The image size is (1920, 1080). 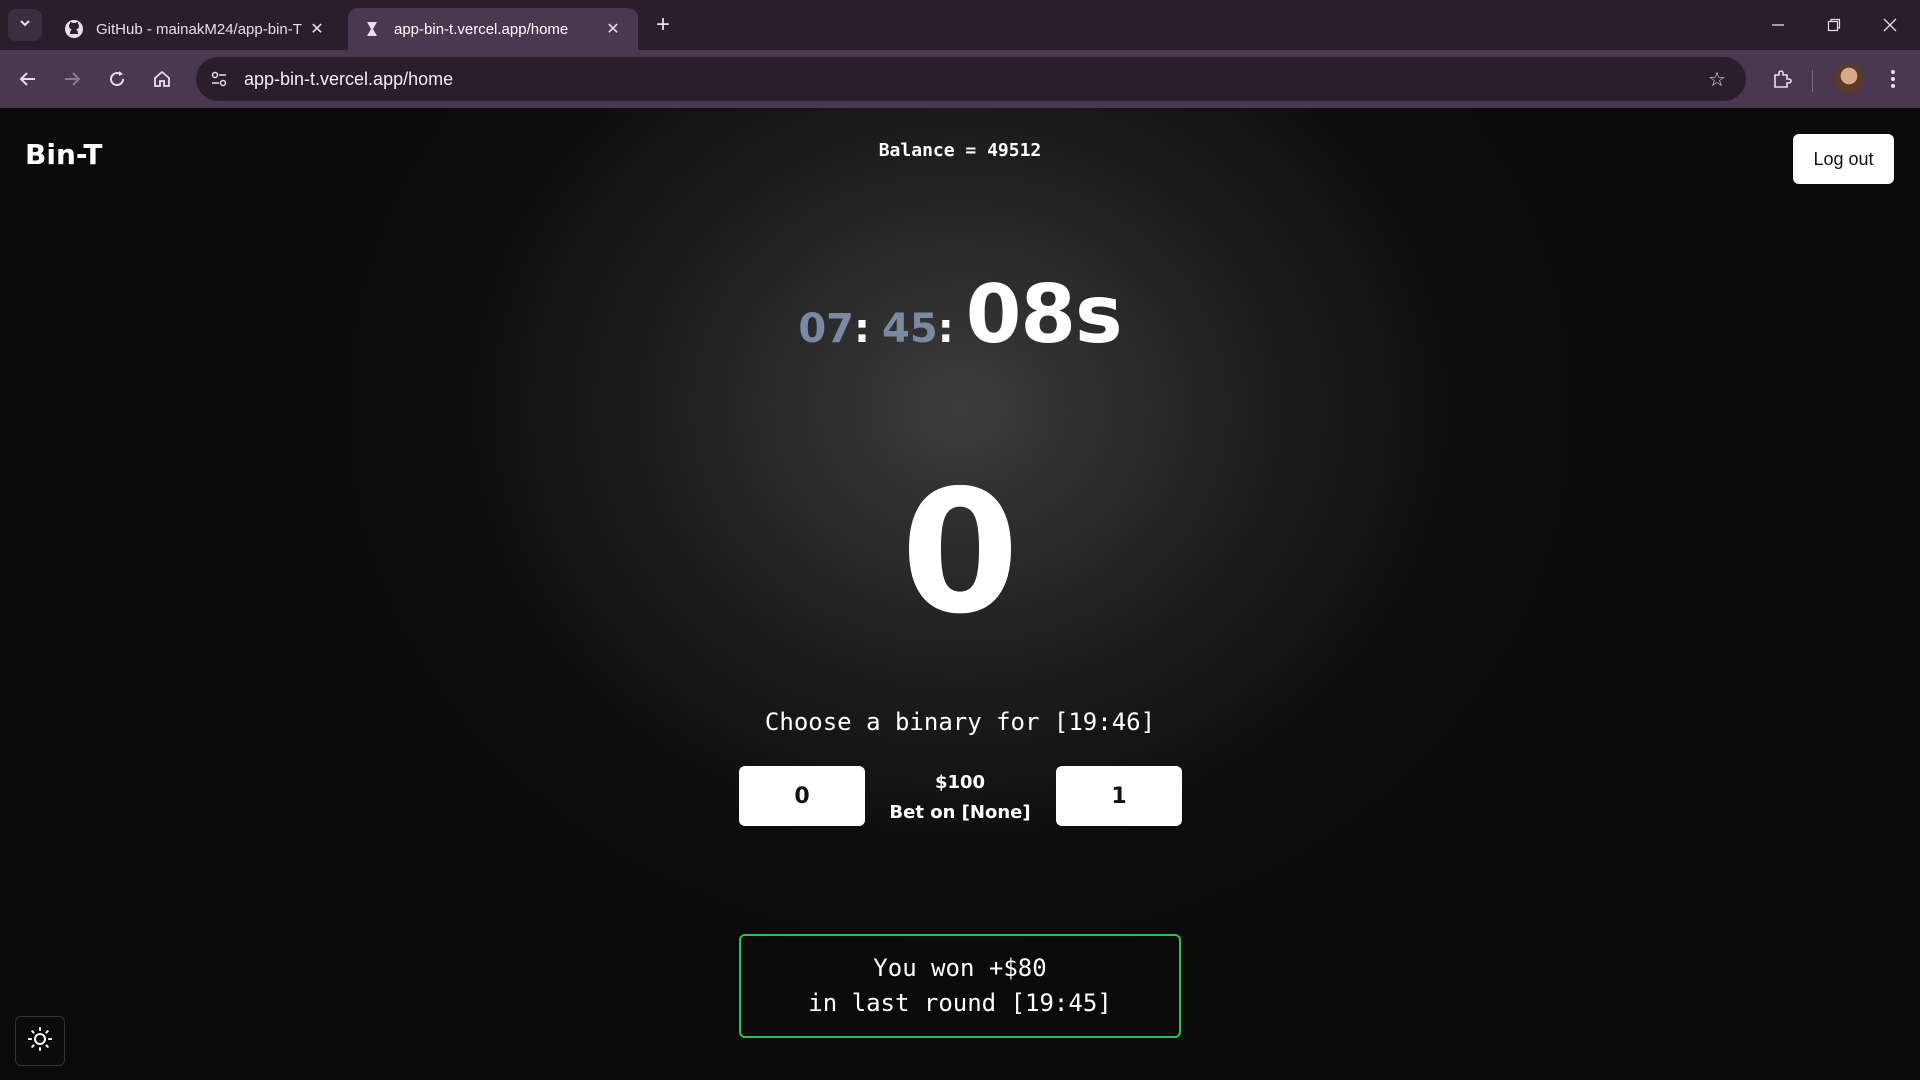 I want to click on tab-github: GitHub - mainakM24/app-bin-T ✕, so click(x=196, y=29).